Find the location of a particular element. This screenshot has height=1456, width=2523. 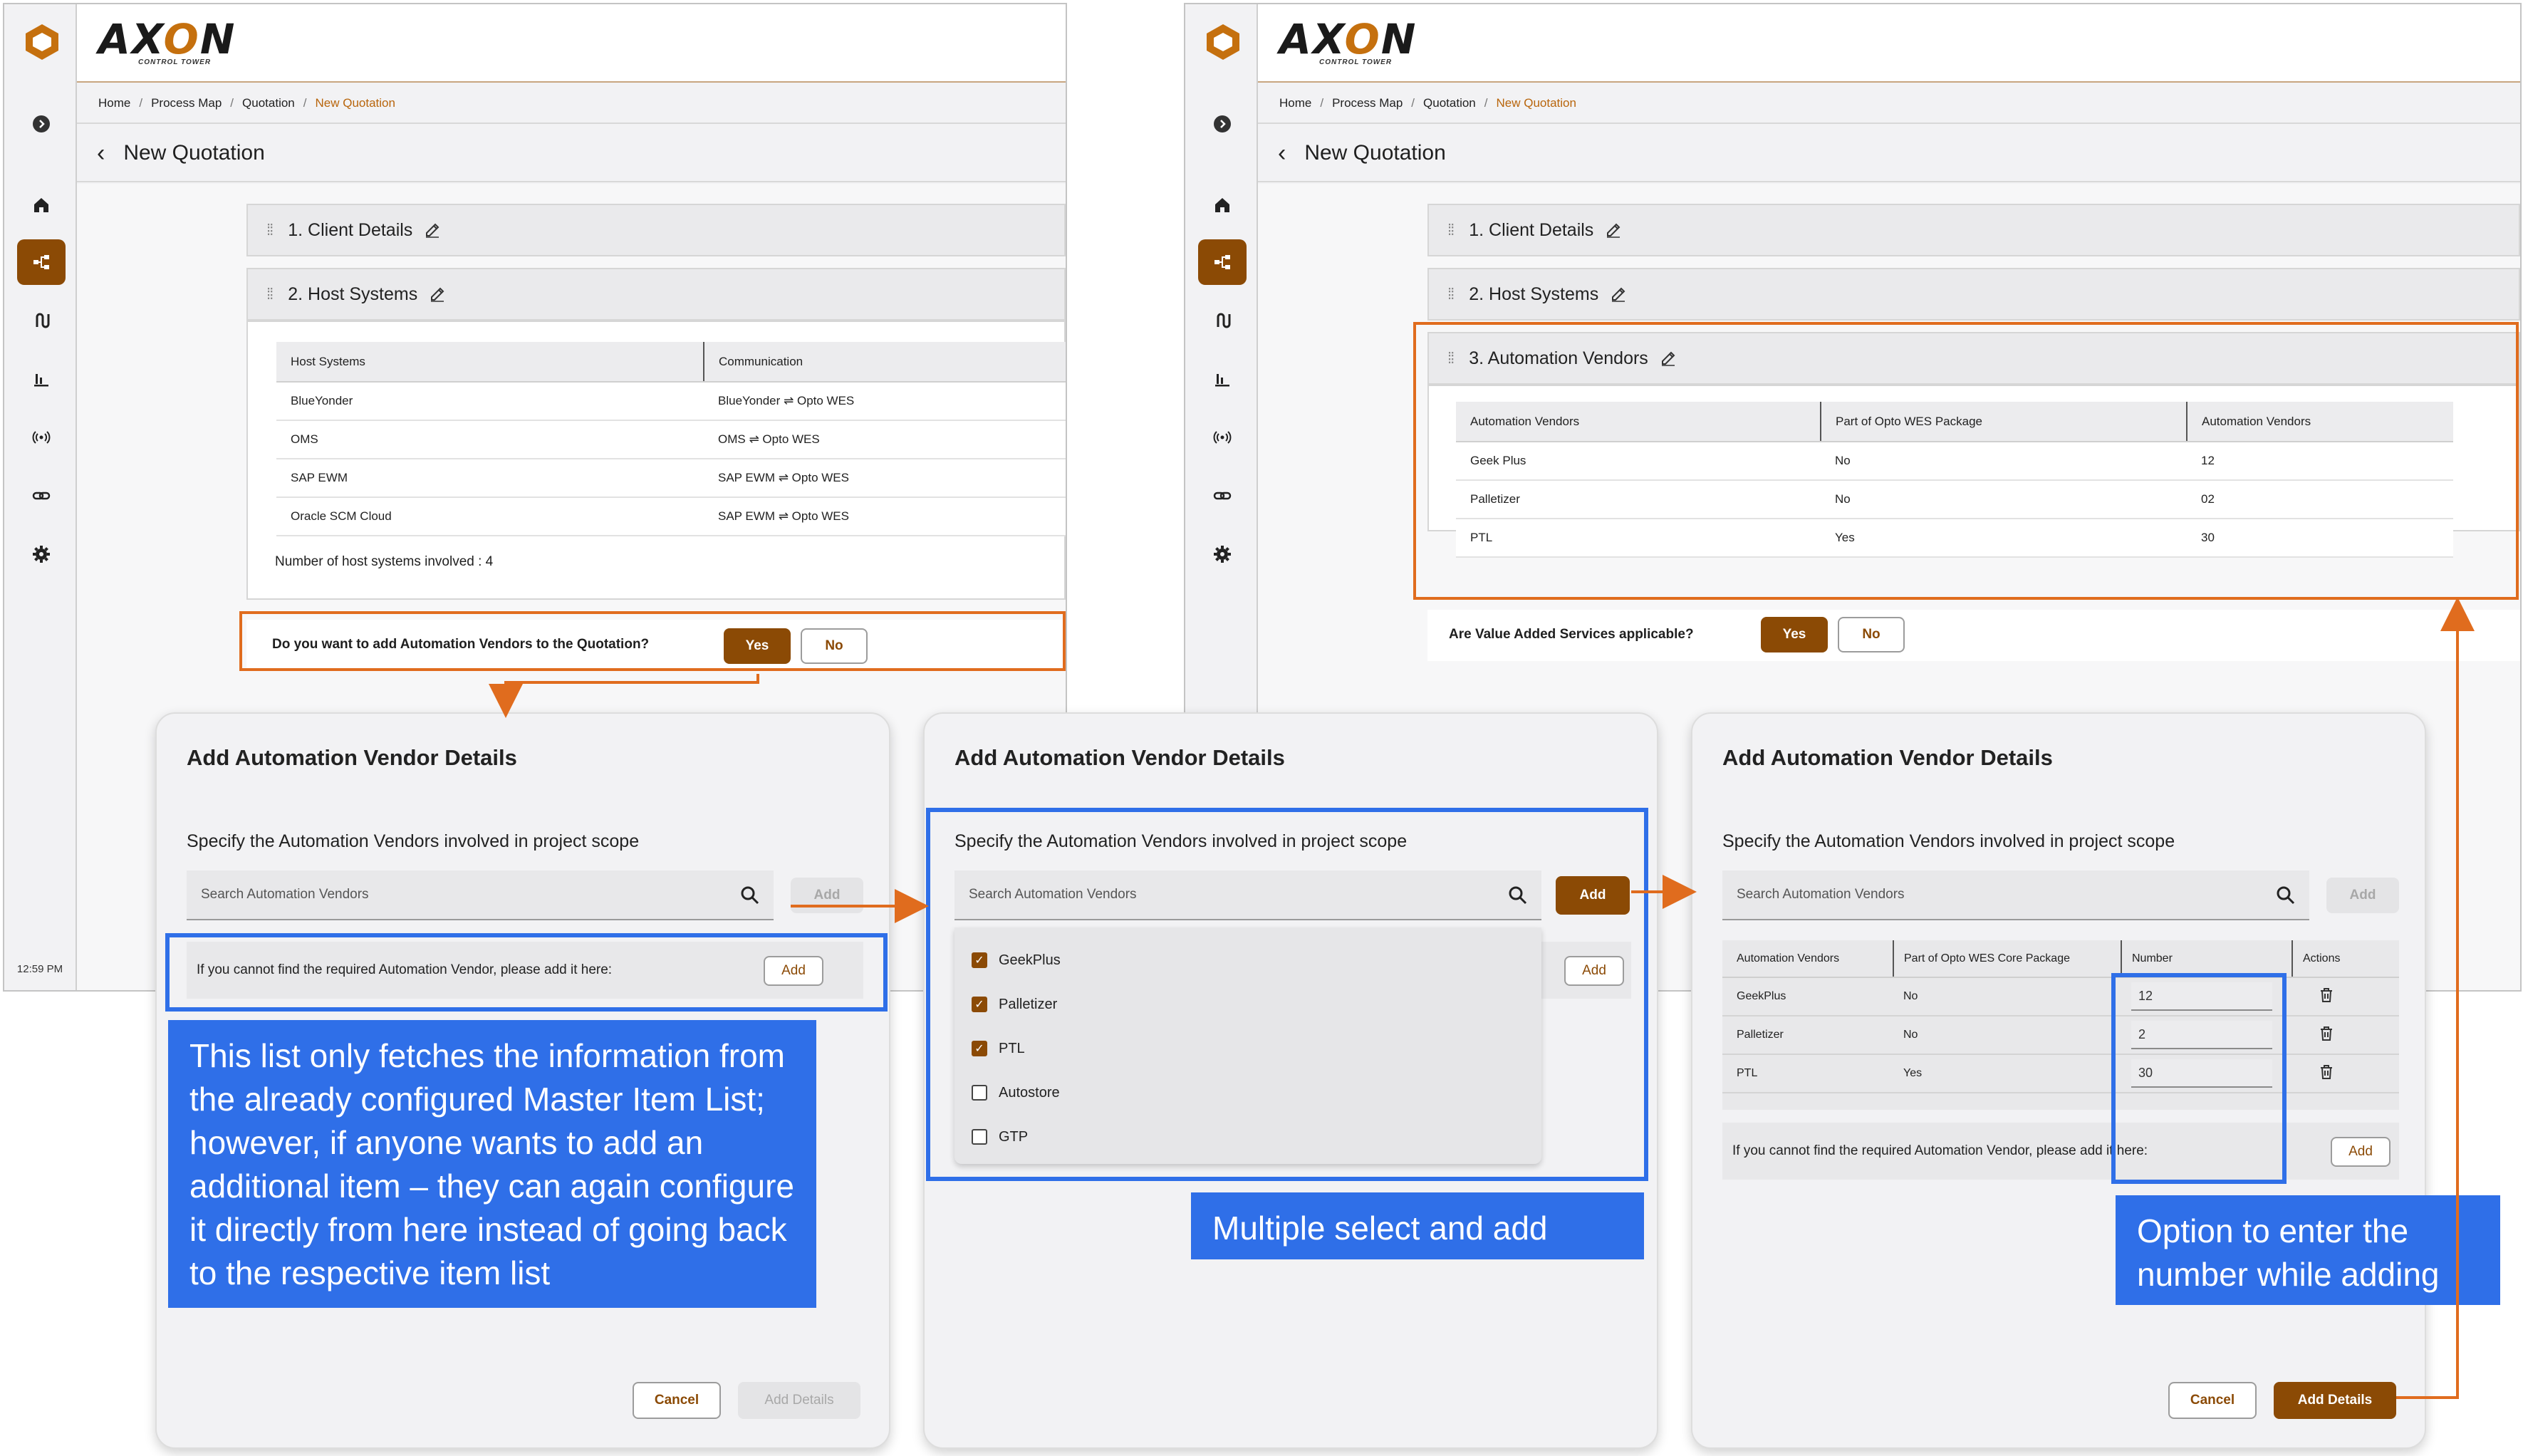

column-header: Part of Opto WES Core Package is located at coordinates (2007, 959).